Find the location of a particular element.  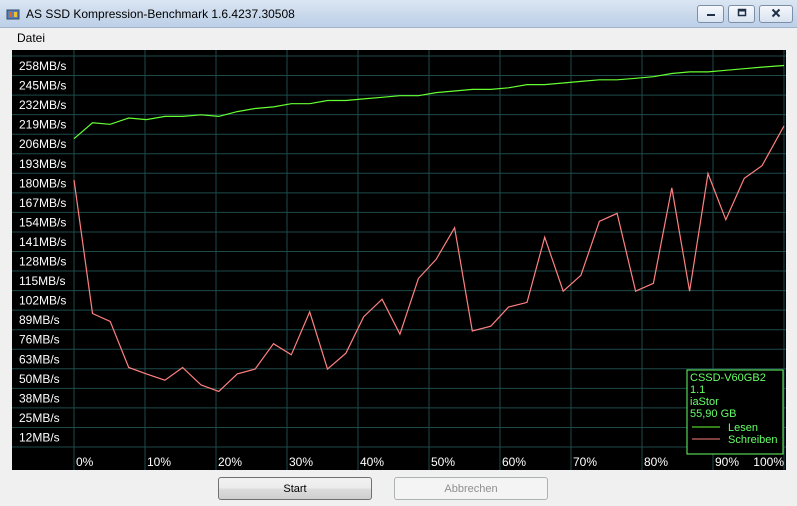

y-tick-label: 63MB/s is located at coordinates (39, 359).